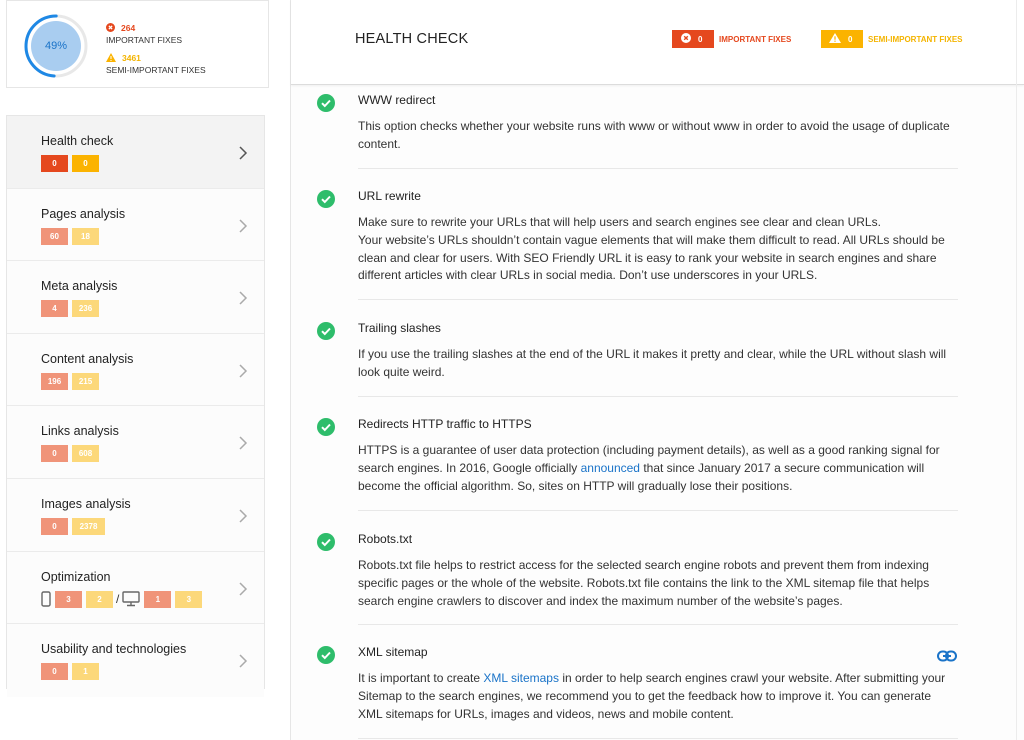 This screenshot has width=1024, height=740. I want to click on sidebar-item-label: Content analysis, so click(87, 358).